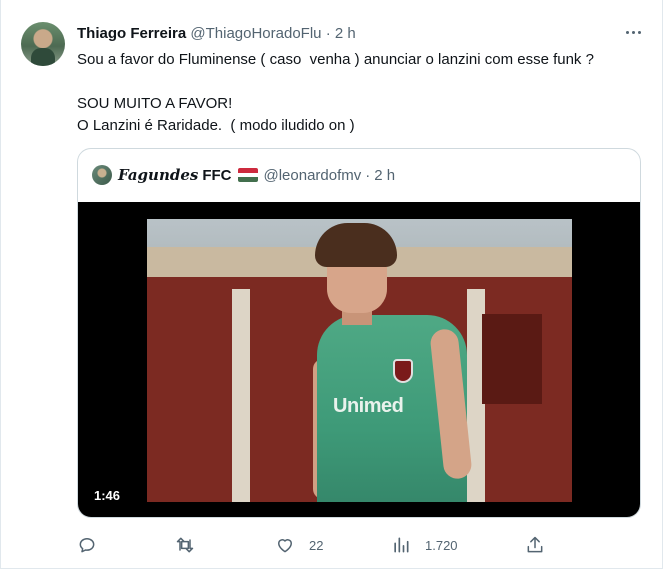  I want to click on reply-button, so click(87, 545).